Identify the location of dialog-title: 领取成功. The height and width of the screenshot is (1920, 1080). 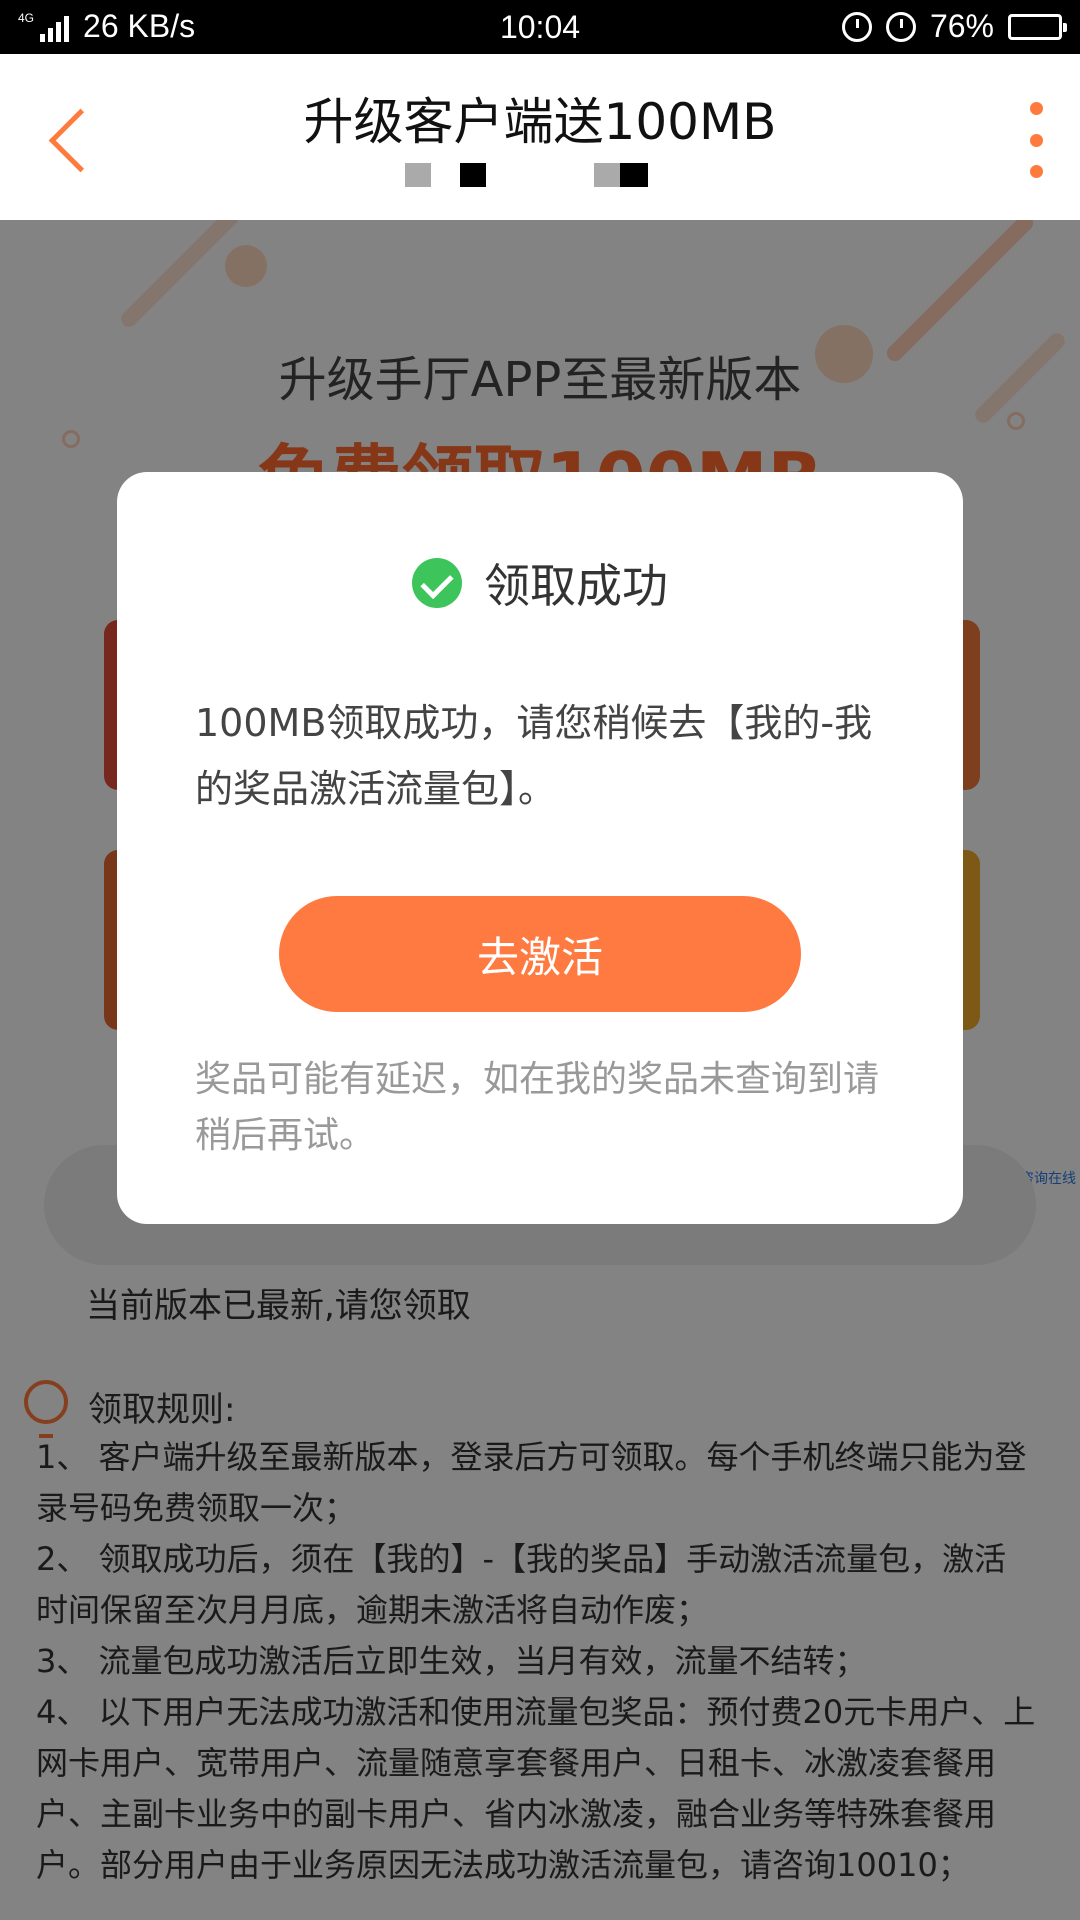
(576, 586).